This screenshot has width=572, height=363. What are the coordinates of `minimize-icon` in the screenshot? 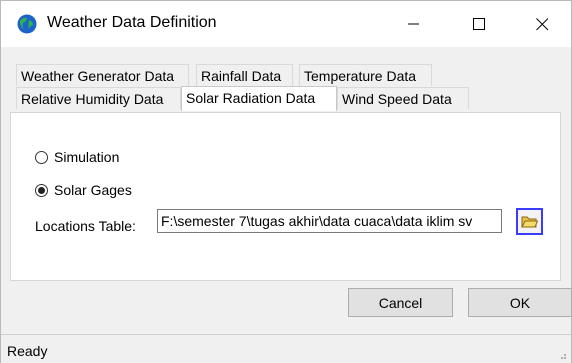 It's located at (413, 24).